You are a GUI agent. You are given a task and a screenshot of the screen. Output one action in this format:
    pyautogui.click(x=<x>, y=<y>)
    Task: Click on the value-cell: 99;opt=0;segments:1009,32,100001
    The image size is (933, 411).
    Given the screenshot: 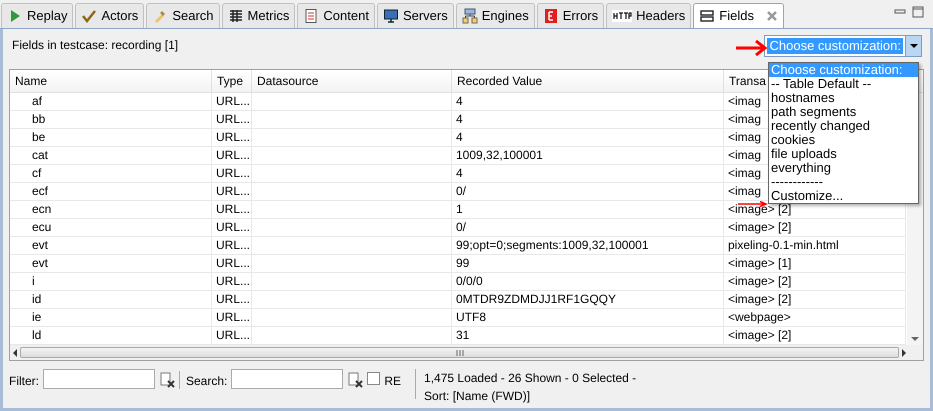 What is the action you would take?
    pyautogui.click(x=552, y=246)
    